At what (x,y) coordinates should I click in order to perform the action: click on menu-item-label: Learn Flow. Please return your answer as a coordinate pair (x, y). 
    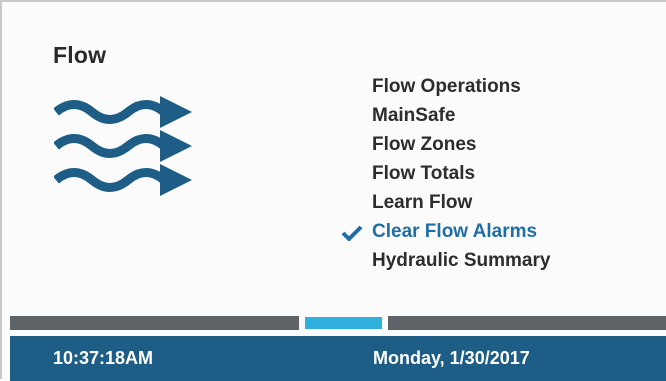
    Looking at the image, I should click on (422, 202).